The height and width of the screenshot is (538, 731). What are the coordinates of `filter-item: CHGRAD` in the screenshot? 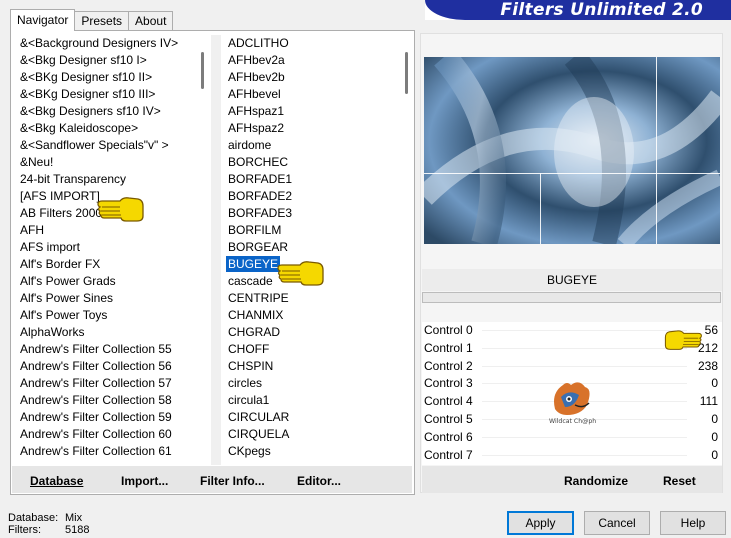 It's located at (318, 332).